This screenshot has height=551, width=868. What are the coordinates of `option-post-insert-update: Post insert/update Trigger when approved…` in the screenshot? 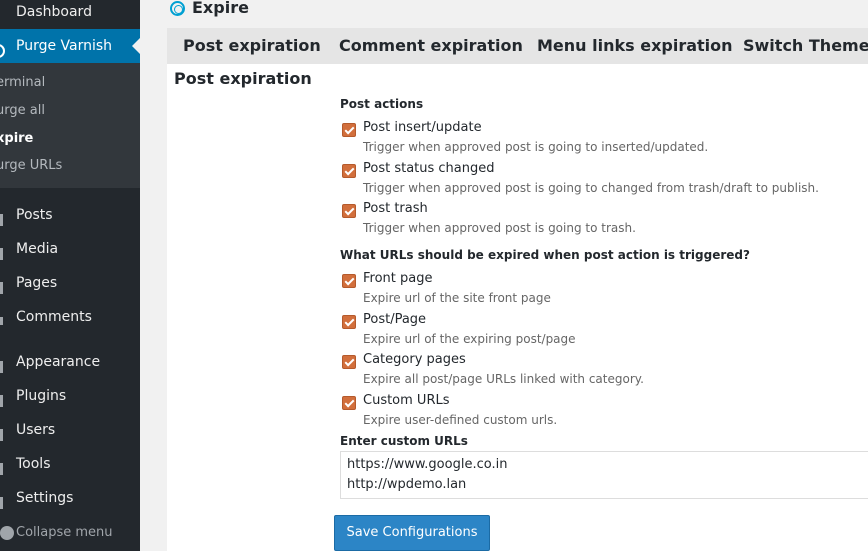 It's located at (600, 140).